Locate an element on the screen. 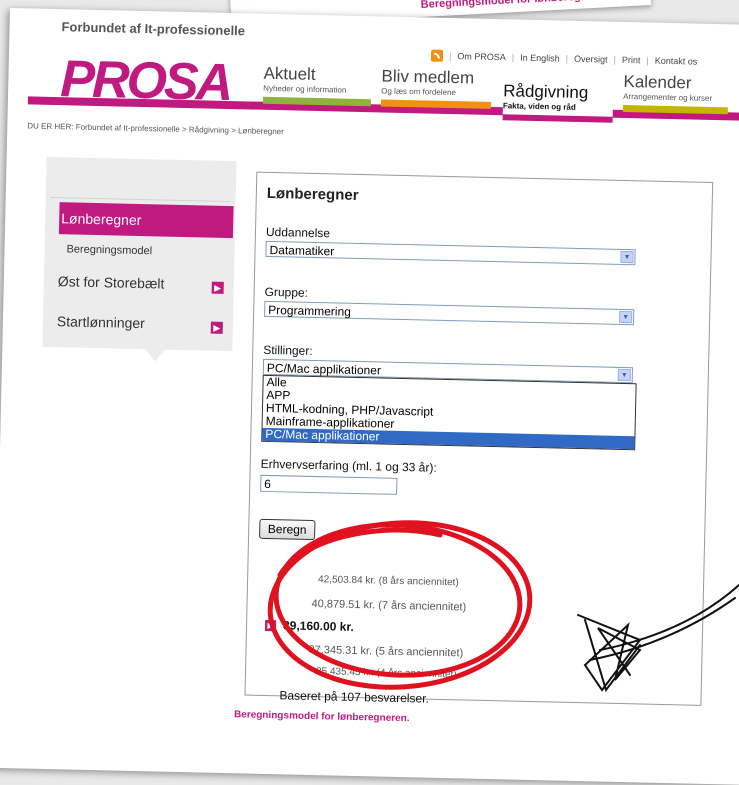 This screenshot has height=785, width=739. education-select: Datamatiker ▼ is located at coordinates (450, 253).